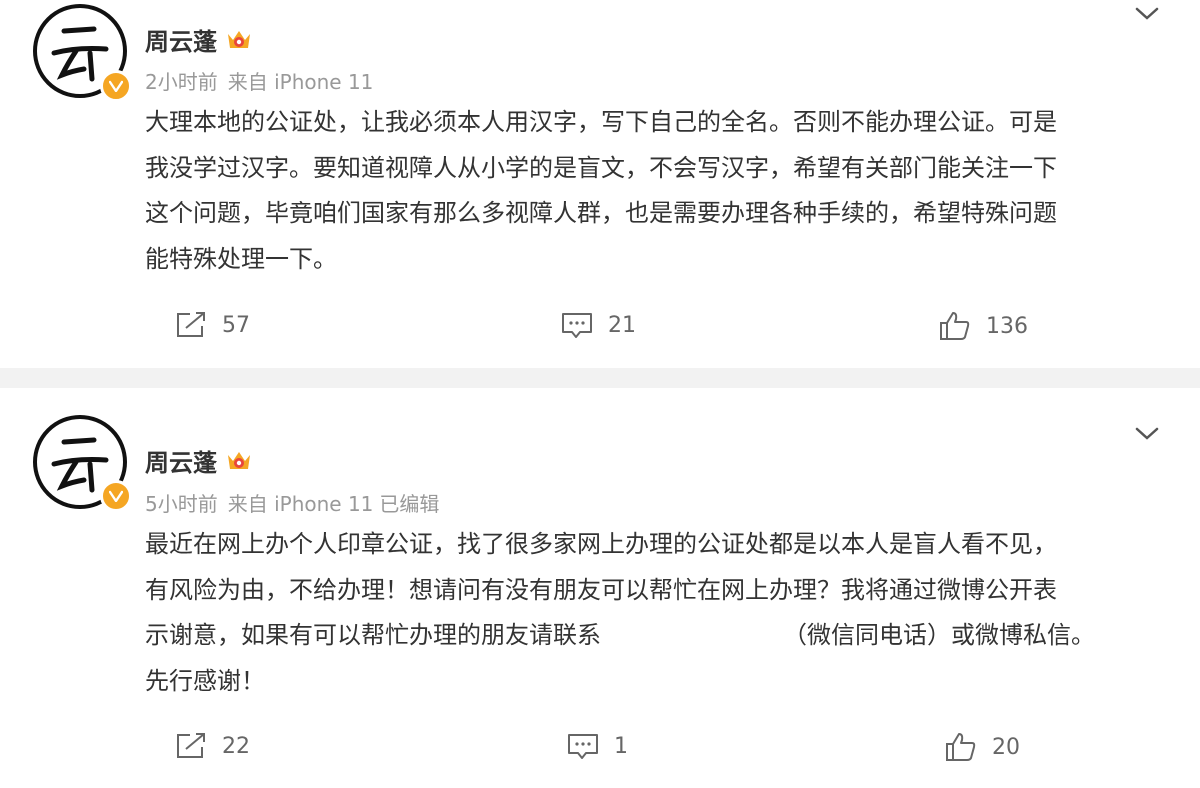  What do you see at coordinates (601, 167) in the screenshot?
I see `content-line: 我没学过汉字。要知道视障人从小学的是盲文，不会写汉字，希望有关部门能关注一下` at bounding box center [601, 167].